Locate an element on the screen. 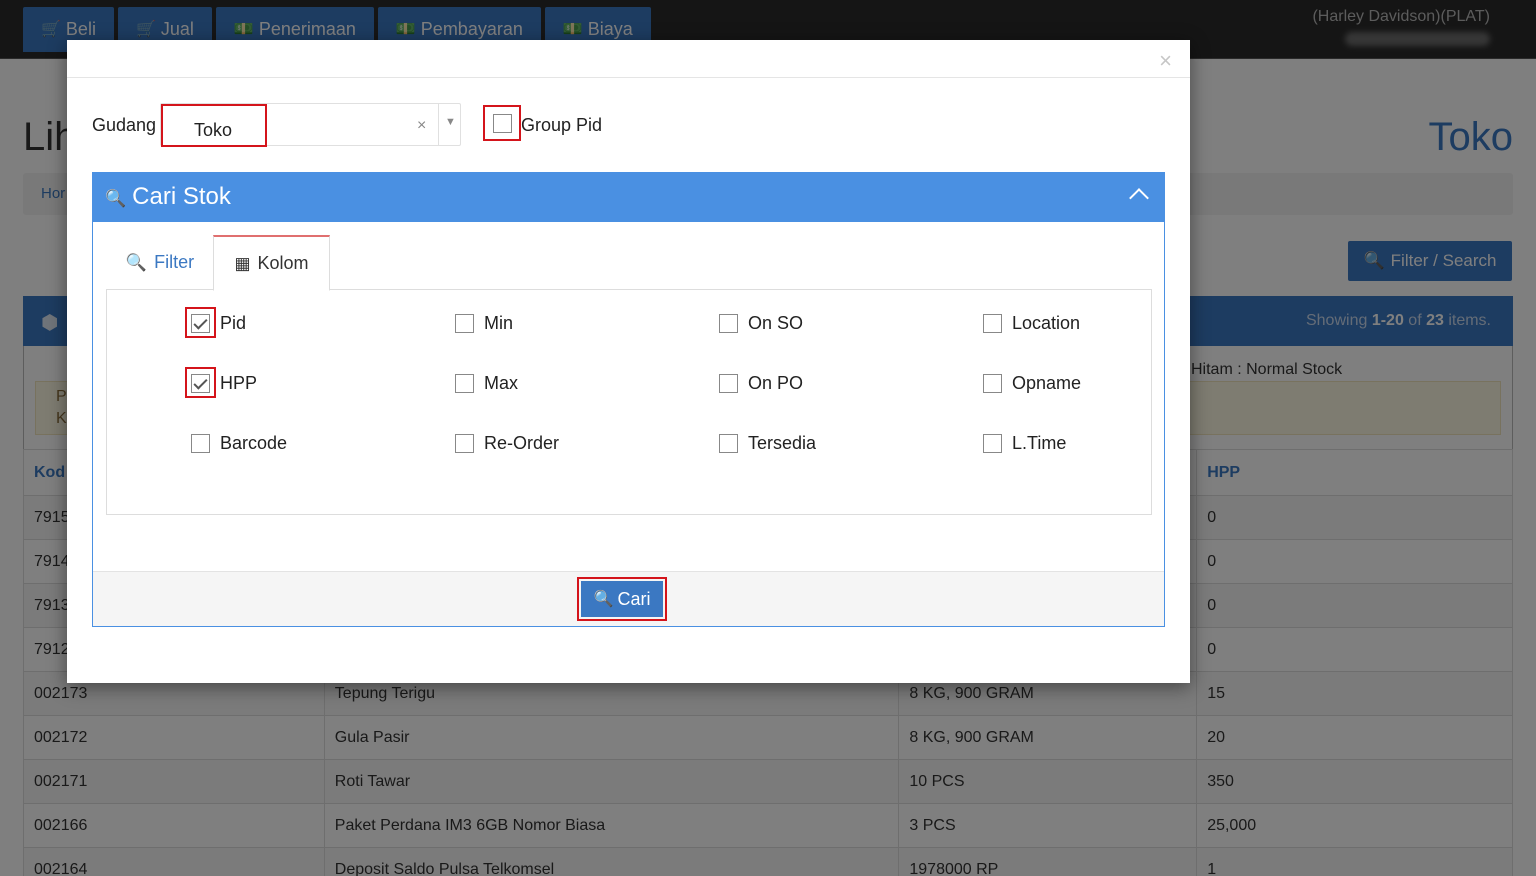  kolom-option-on-po: On PO is located at coordinates (761, 383).